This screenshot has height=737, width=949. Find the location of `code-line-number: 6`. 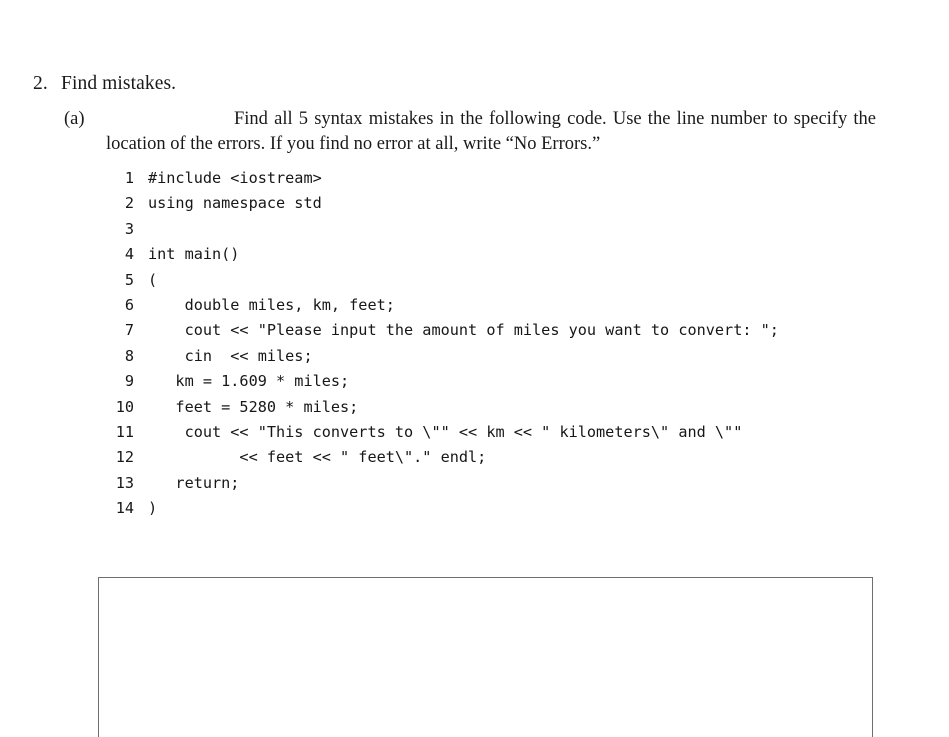

code-line-number: 6 is located at coordinates (129, 304).